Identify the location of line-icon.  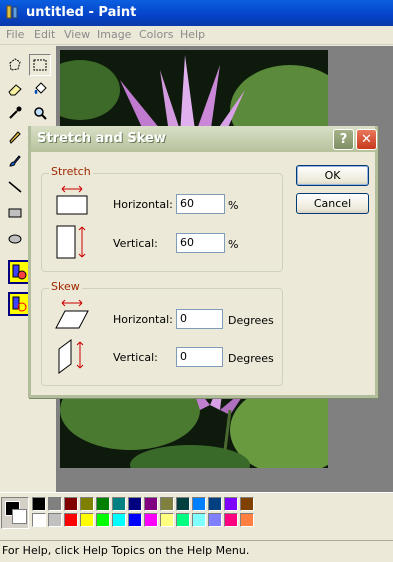
(15, 187).